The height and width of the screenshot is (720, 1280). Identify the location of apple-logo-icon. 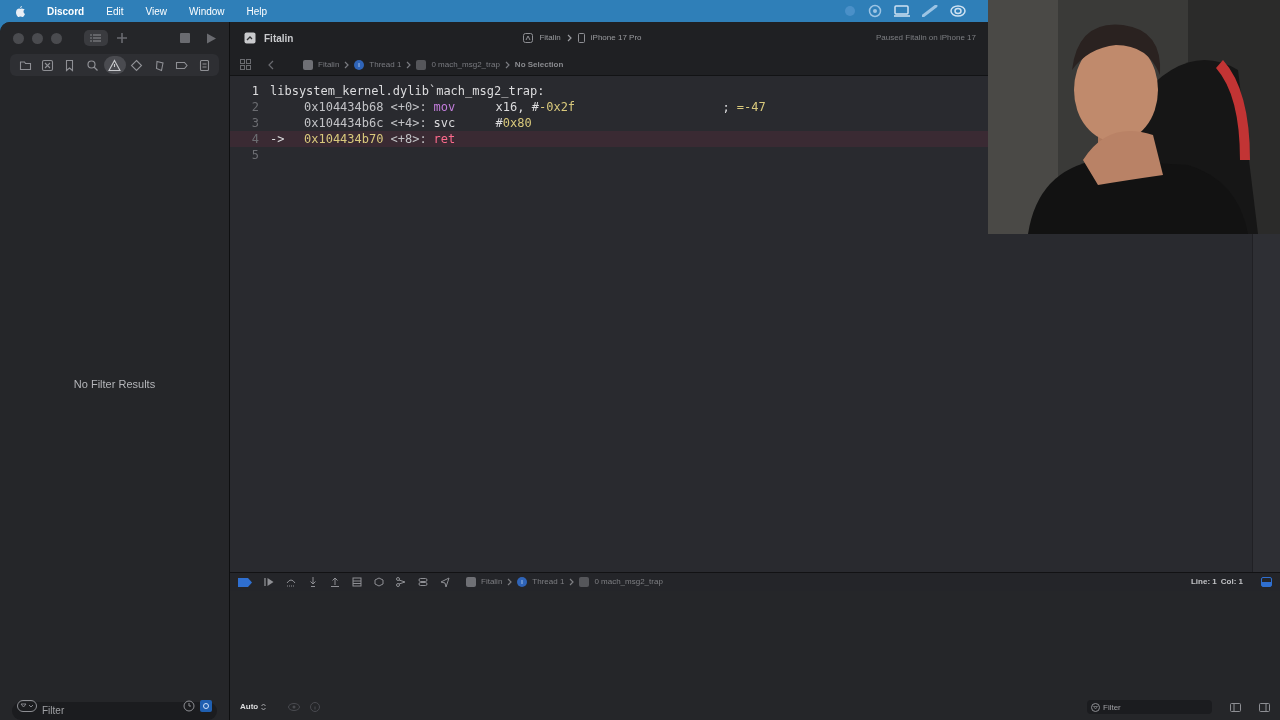
(19, 11).